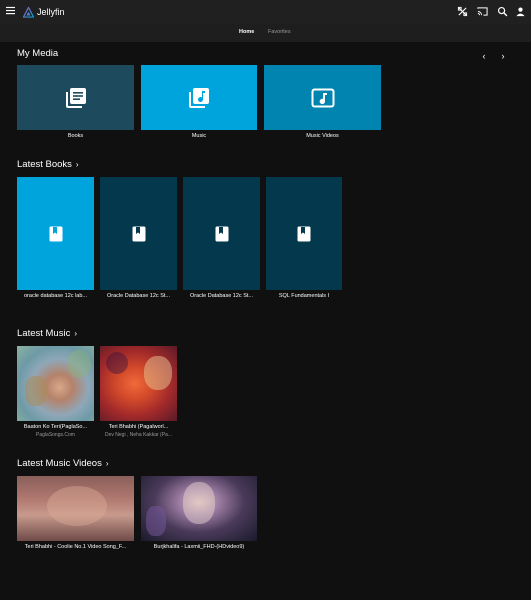  What do you see at coordinates (520, 11) in the screenshot?
I see `user-icon` at bounding box center [520, 11].